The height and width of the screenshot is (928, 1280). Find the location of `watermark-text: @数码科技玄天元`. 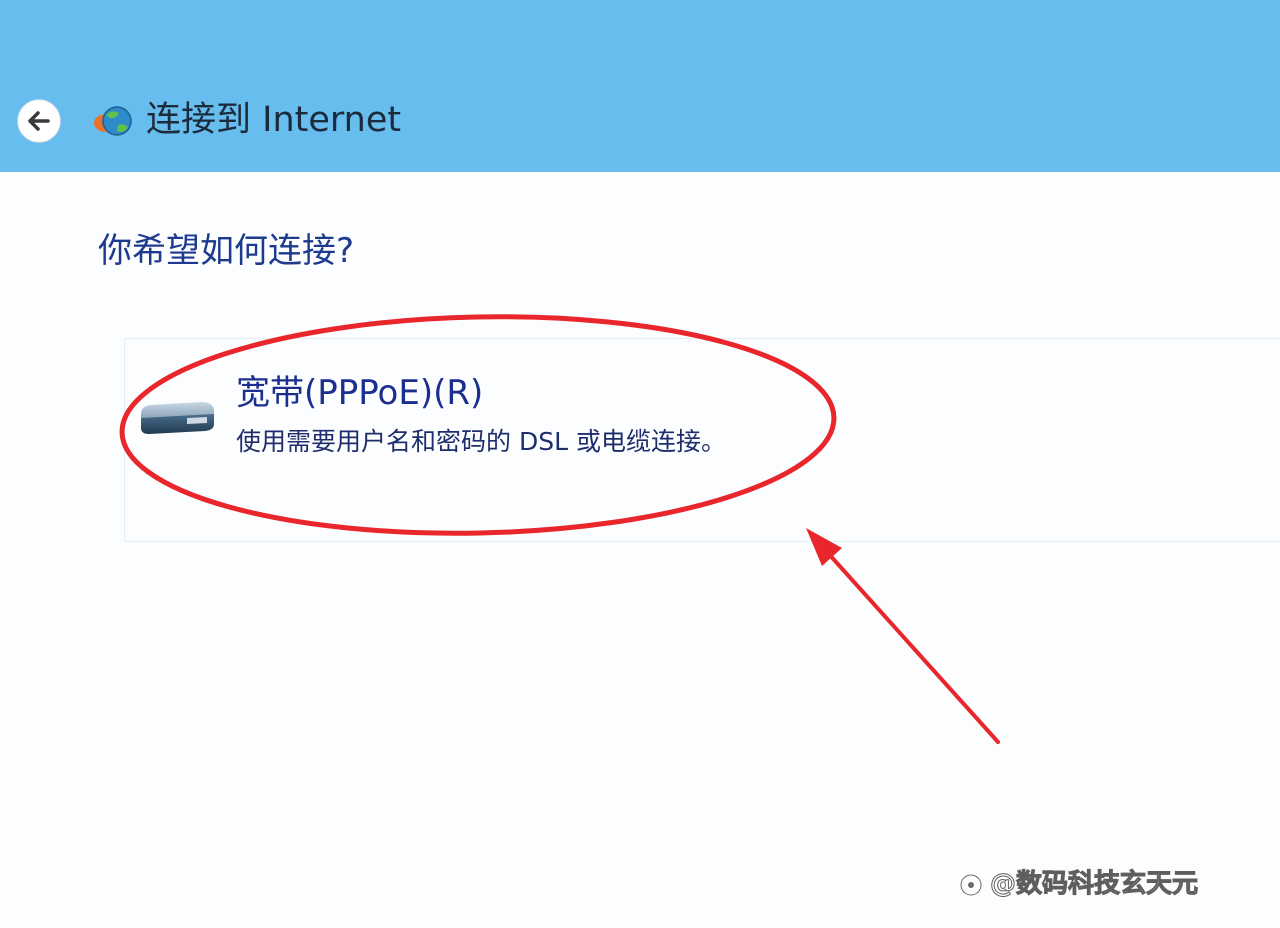

watermark-text: @数码科技玄天元 is located at coordinates (1094, 884).